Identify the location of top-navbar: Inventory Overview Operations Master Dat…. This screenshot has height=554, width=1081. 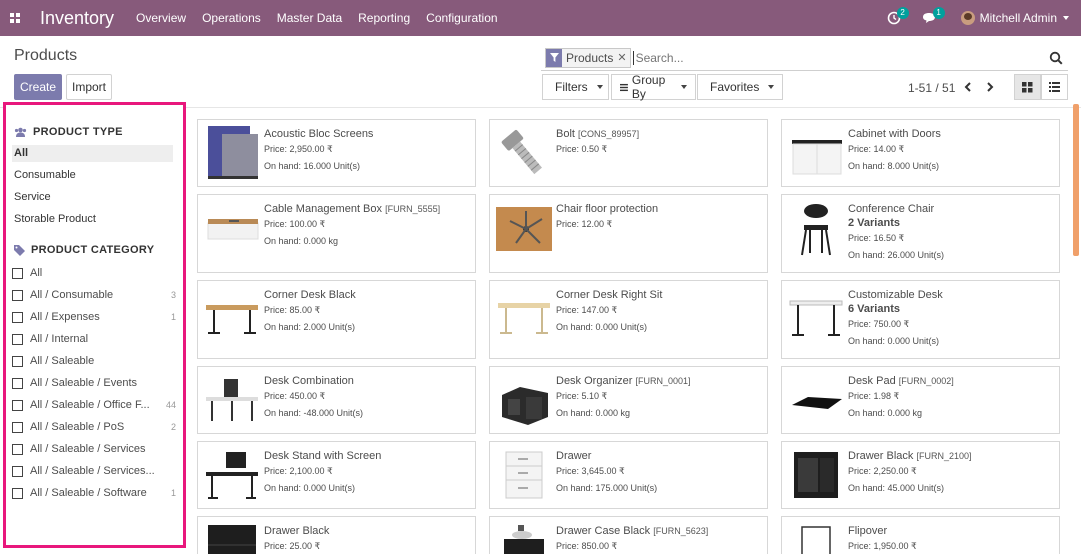
(540, 18).